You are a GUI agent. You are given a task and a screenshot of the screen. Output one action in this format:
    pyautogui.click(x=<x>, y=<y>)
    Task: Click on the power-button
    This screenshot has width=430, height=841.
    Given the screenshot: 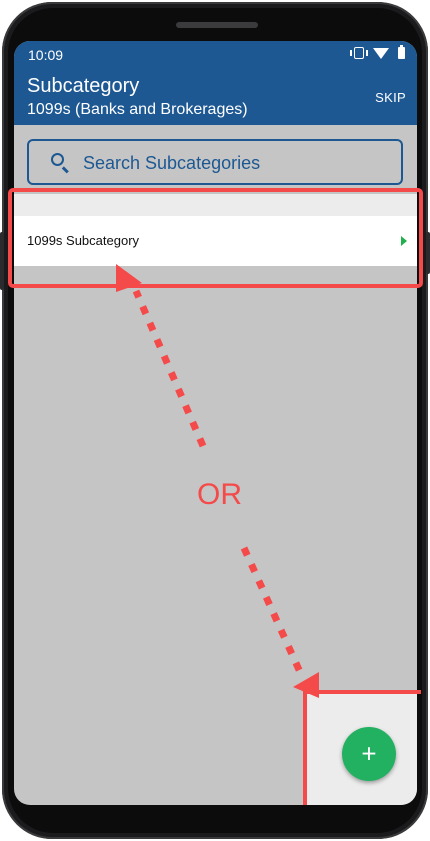 What is the action you would take?
    pyautogui.click(x=428, y=253)
    